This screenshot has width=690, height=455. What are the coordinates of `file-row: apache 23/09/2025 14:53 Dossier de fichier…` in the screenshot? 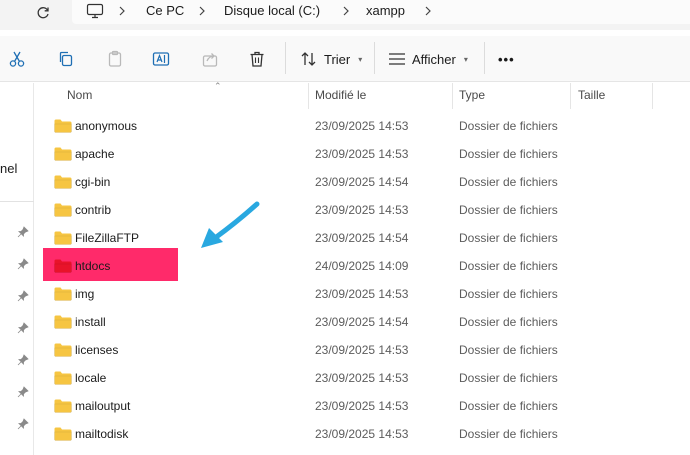 It's located at (363, 154).